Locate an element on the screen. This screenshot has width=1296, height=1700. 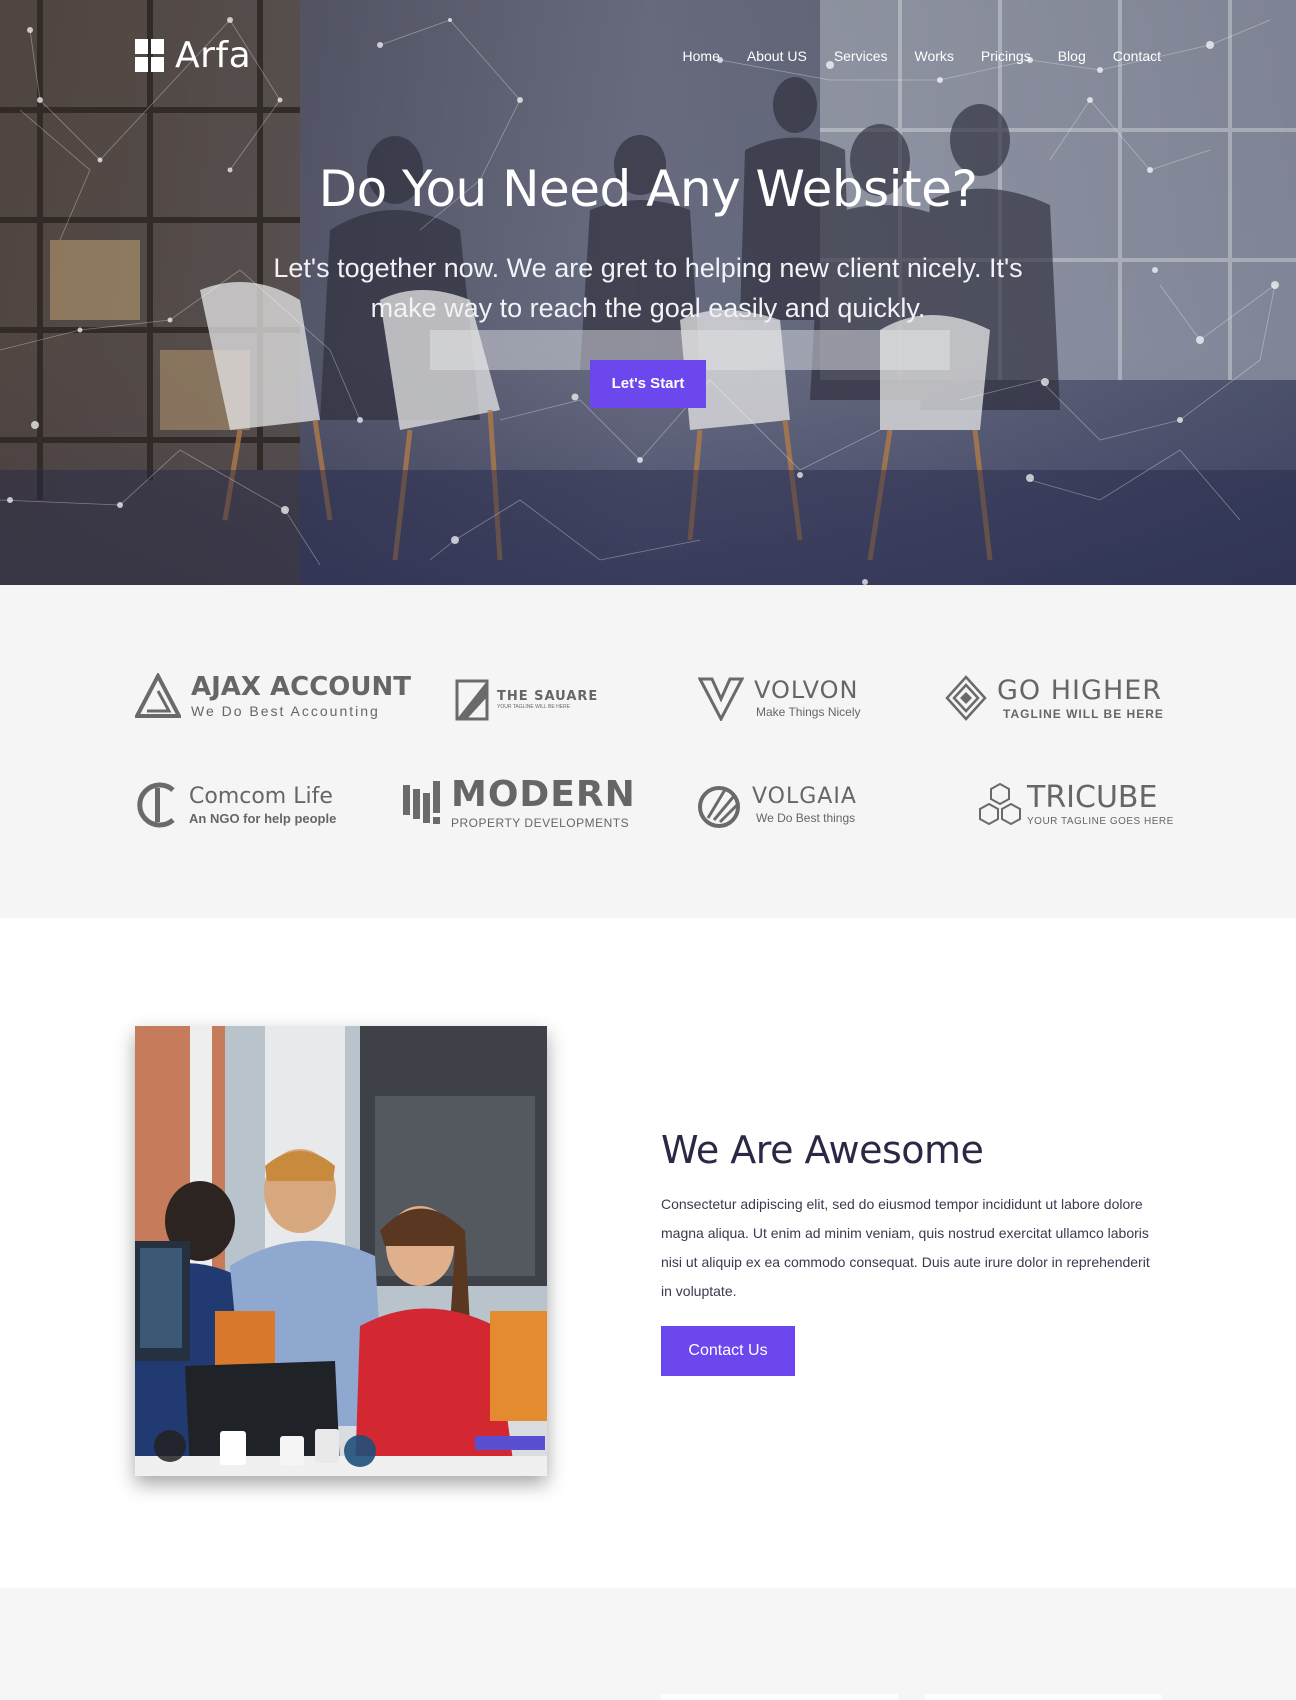
client-name: THE SAUARE is located at coordinates (548, 696).